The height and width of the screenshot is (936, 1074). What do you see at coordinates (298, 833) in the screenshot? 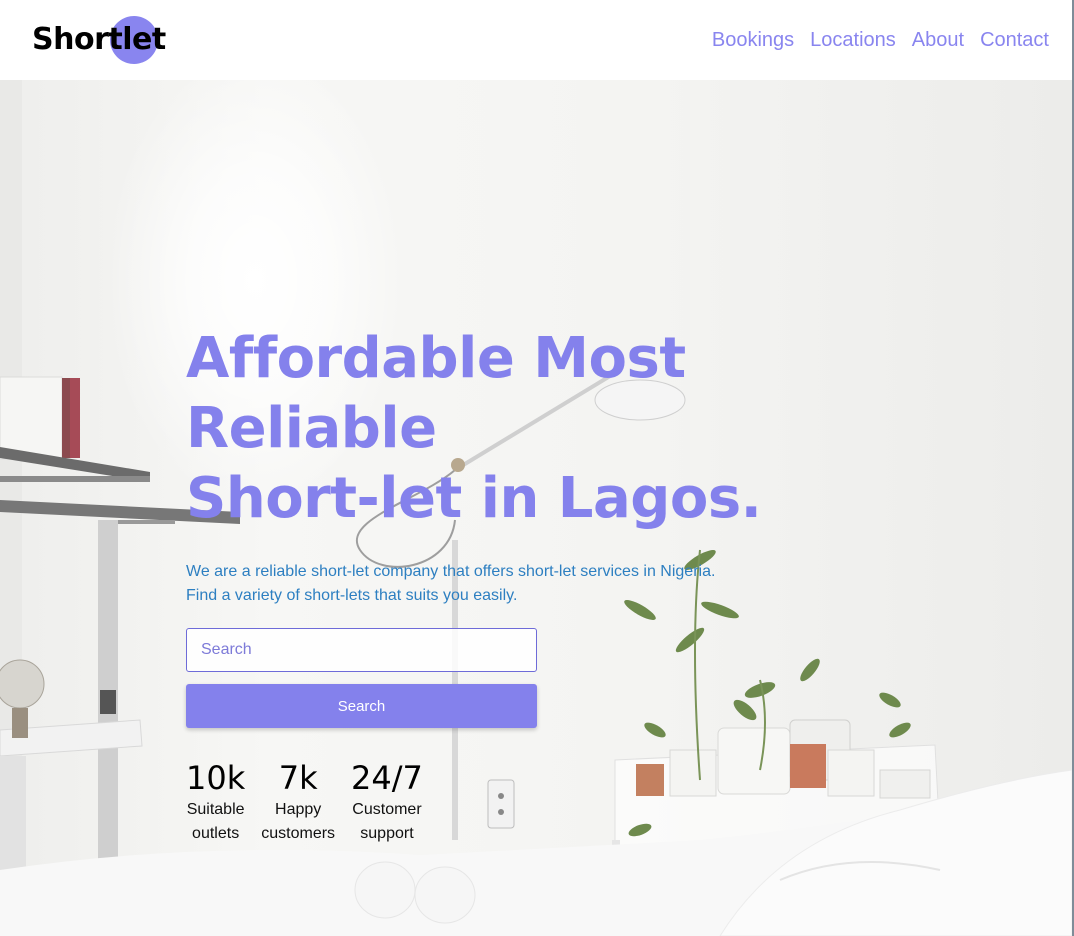
I see `stat-label-line: customers` at bounding box center [298, 833].